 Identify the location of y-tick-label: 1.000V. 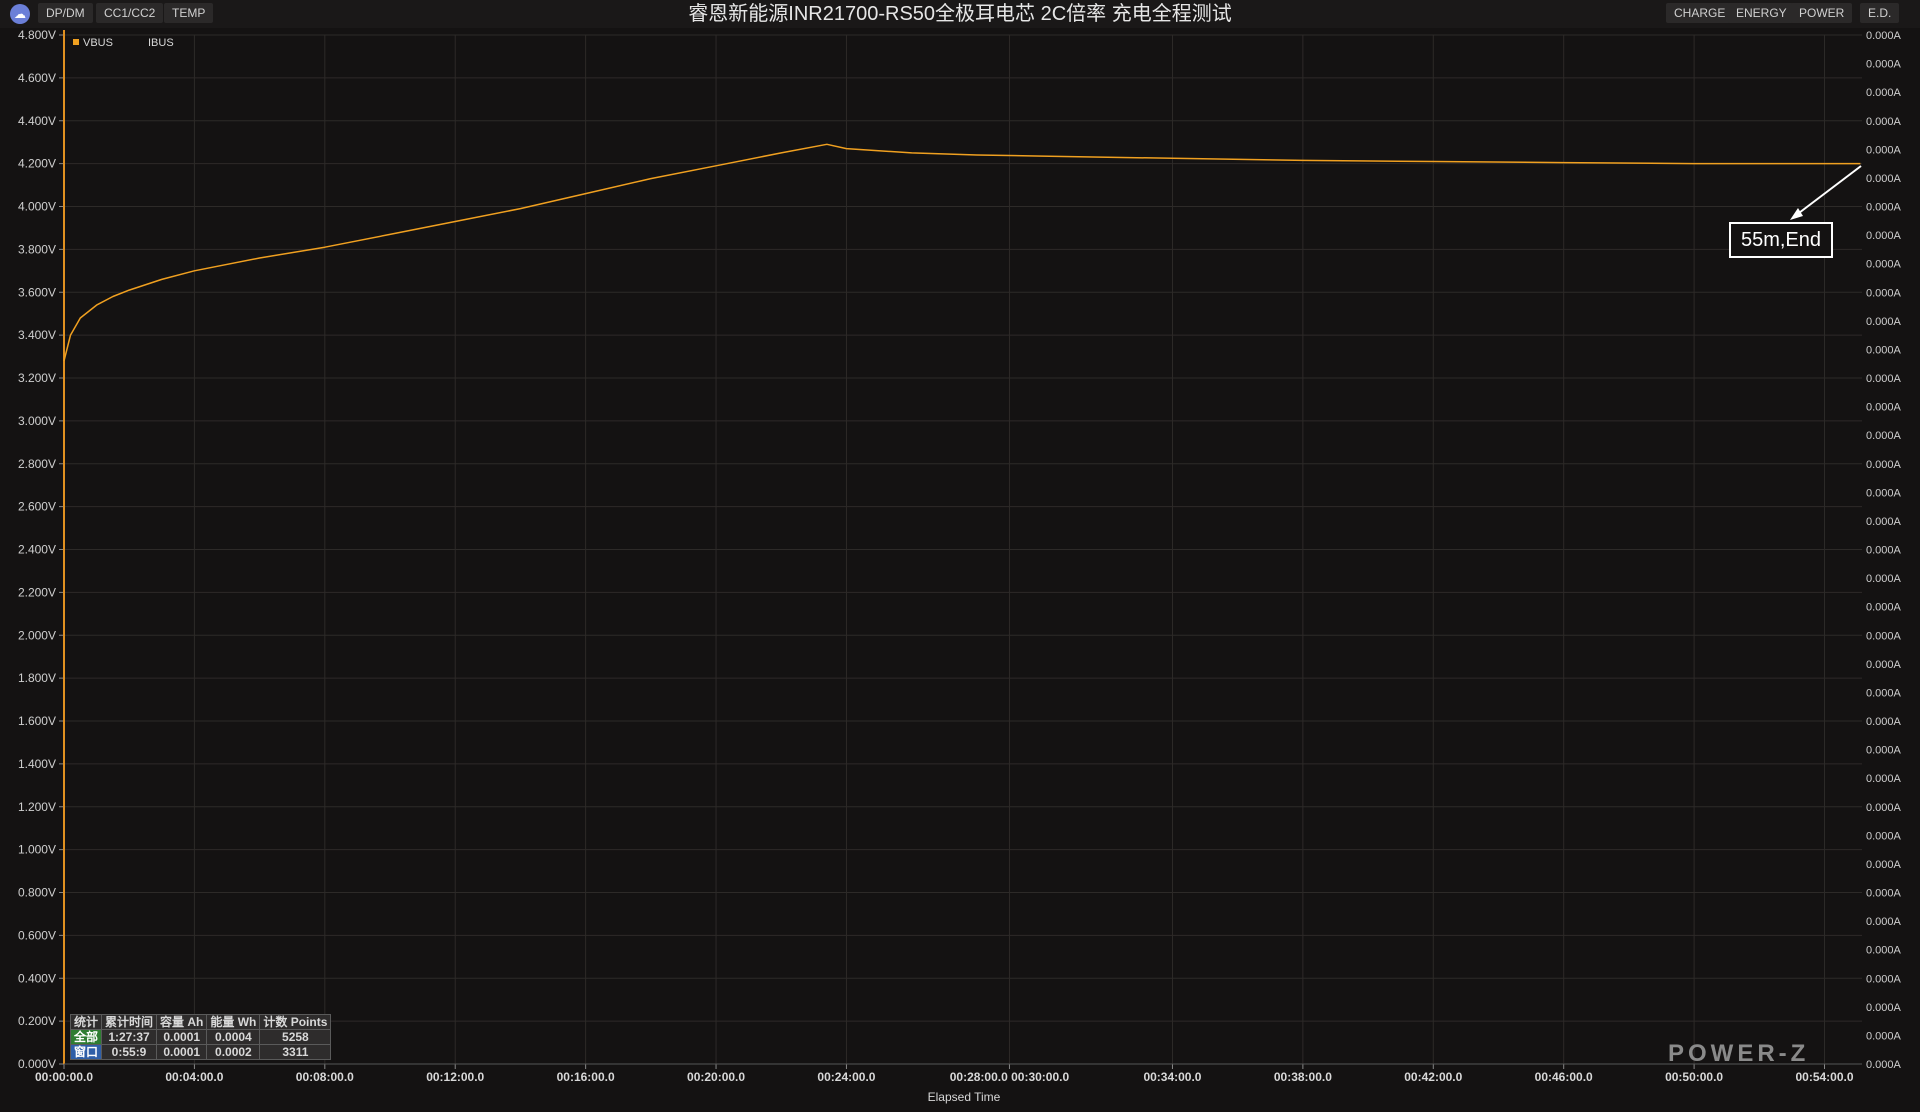
(37, 850).